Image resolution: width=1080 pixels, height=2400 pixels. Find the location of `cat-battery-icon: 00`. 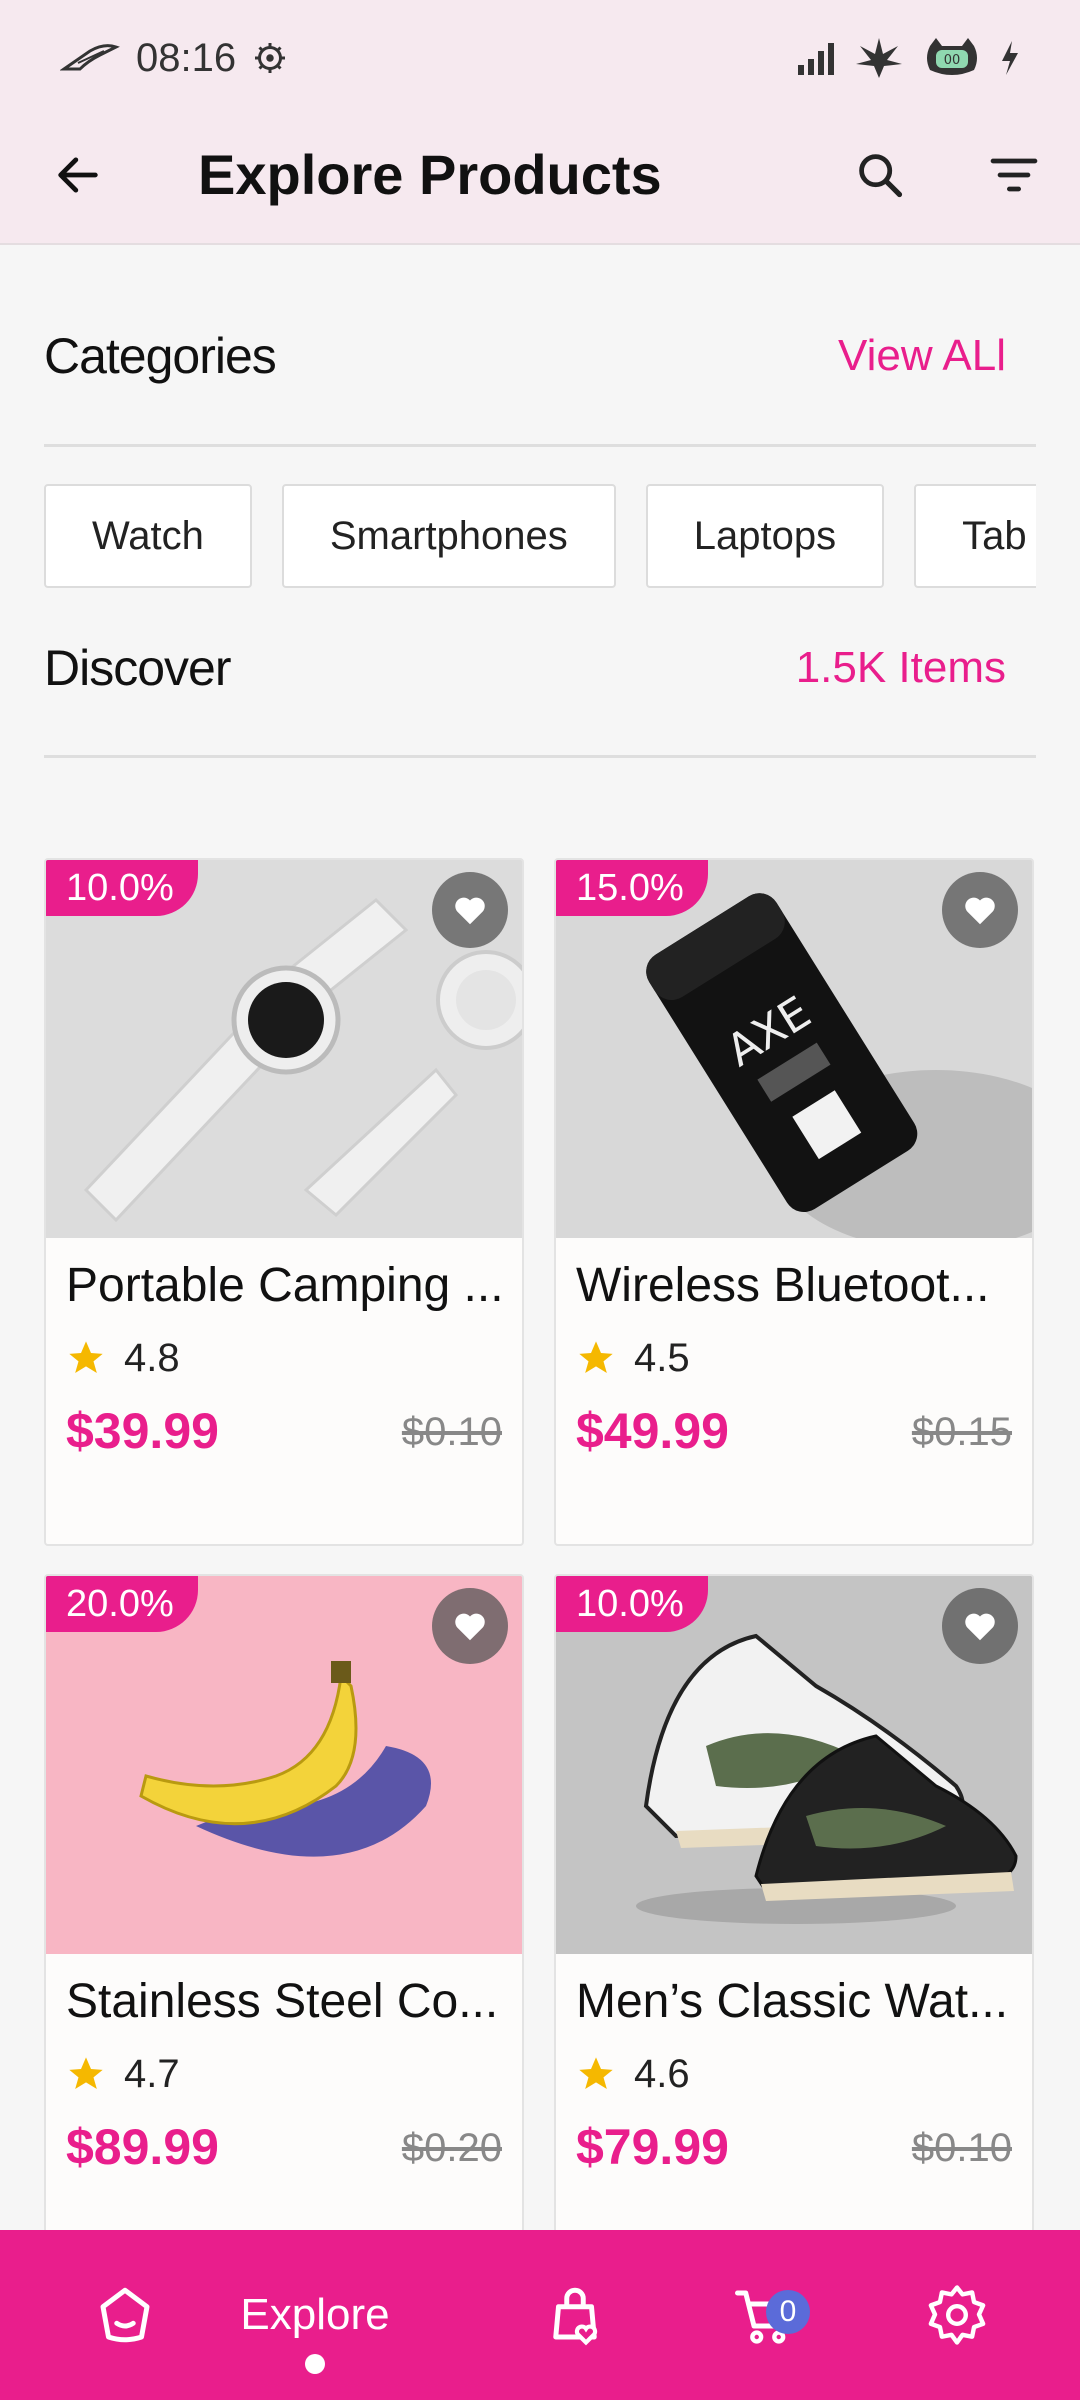

cat-battery-icon: 00 is located at coordinates (952, 56).